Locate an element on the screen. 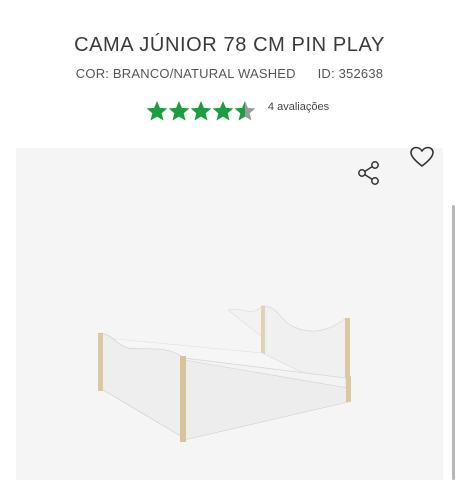 The width and height of the screenshot is (459, 480). product-meta: COR: BRANCO/NATURAL WASHED ID: 352638 is located at coordinates (229, 73).